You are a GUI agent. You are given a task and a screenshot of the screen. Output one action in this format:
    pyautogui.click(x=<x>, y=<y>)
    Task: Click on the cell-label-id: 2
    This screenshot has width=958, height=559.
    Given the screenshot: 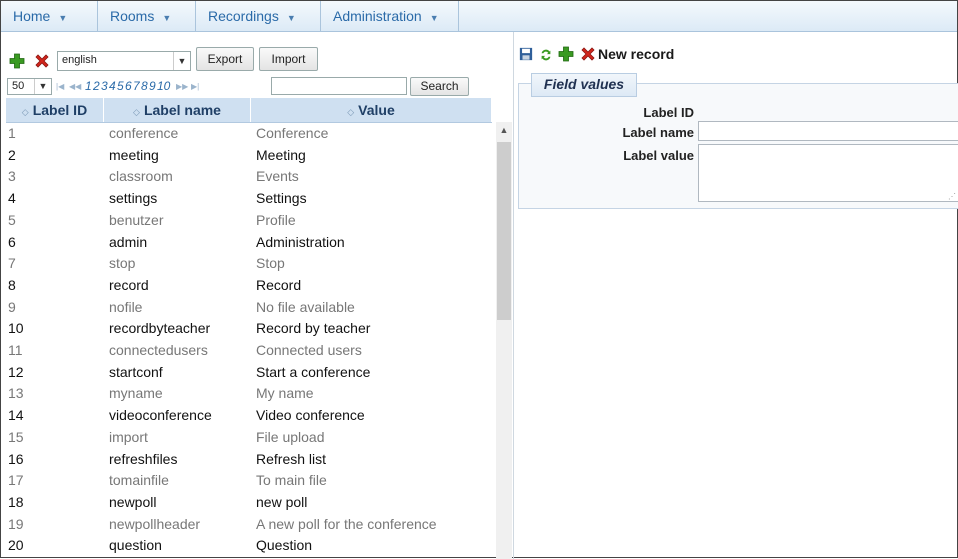 What is the action you would take?
    pyautogui.click(x=12, y=154)
    